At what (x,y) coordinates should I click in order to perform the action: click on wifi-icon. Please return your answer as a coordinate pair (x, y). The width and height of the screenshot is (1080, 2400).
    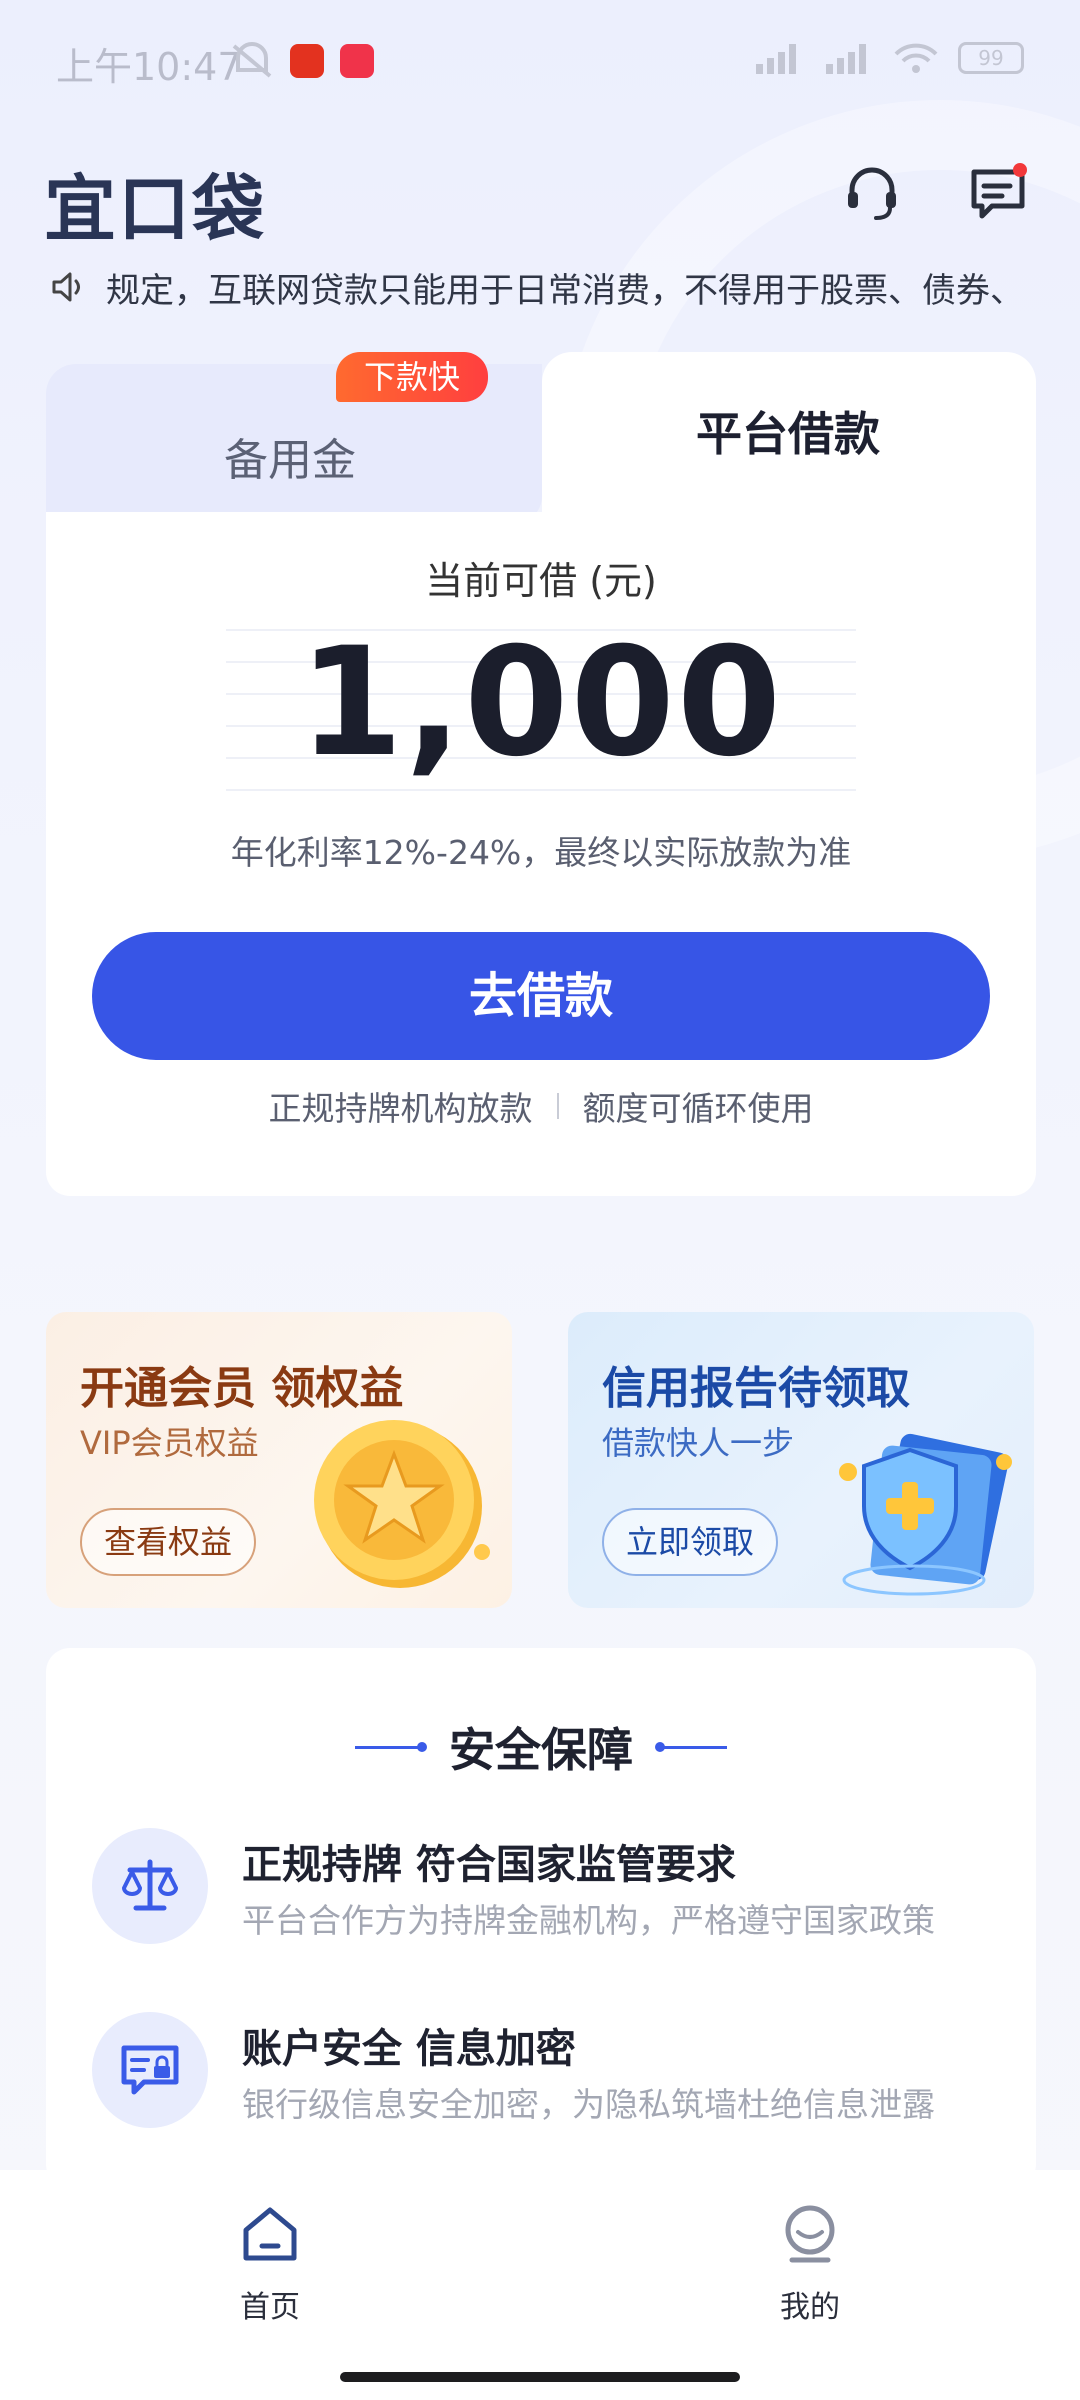
    Looking at the image, I should click on (916, 58).